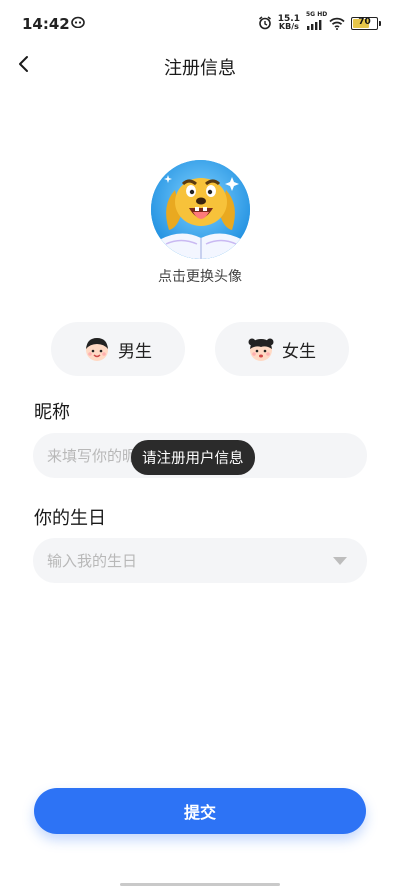  What do you see at coordinates (200, 560) in the screenshot?
I see `birthday-select: 输入我的生日` at bounding box center [200, 560].